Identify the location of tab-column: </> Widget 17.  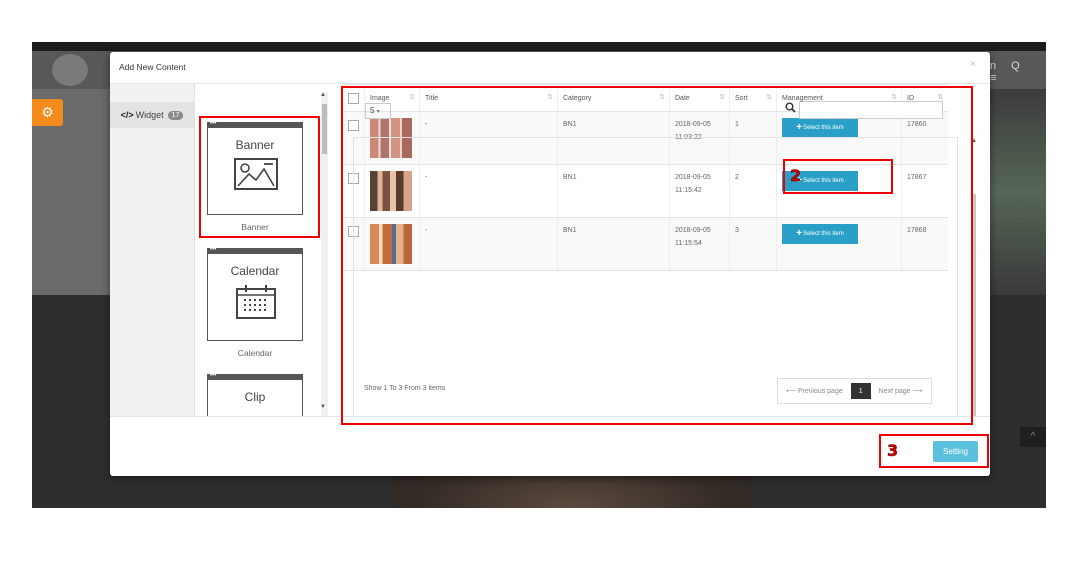
(152, 250).